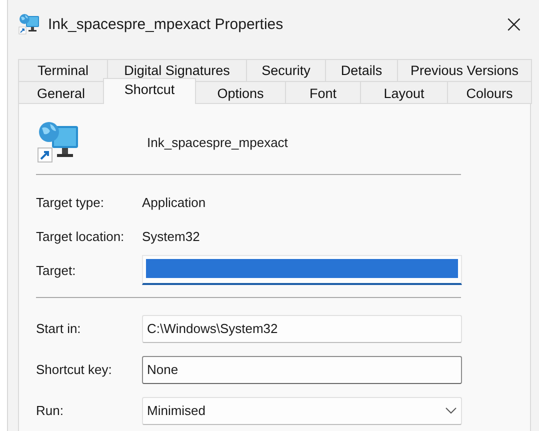  I want to click on tab: Options, so click(240, 92).